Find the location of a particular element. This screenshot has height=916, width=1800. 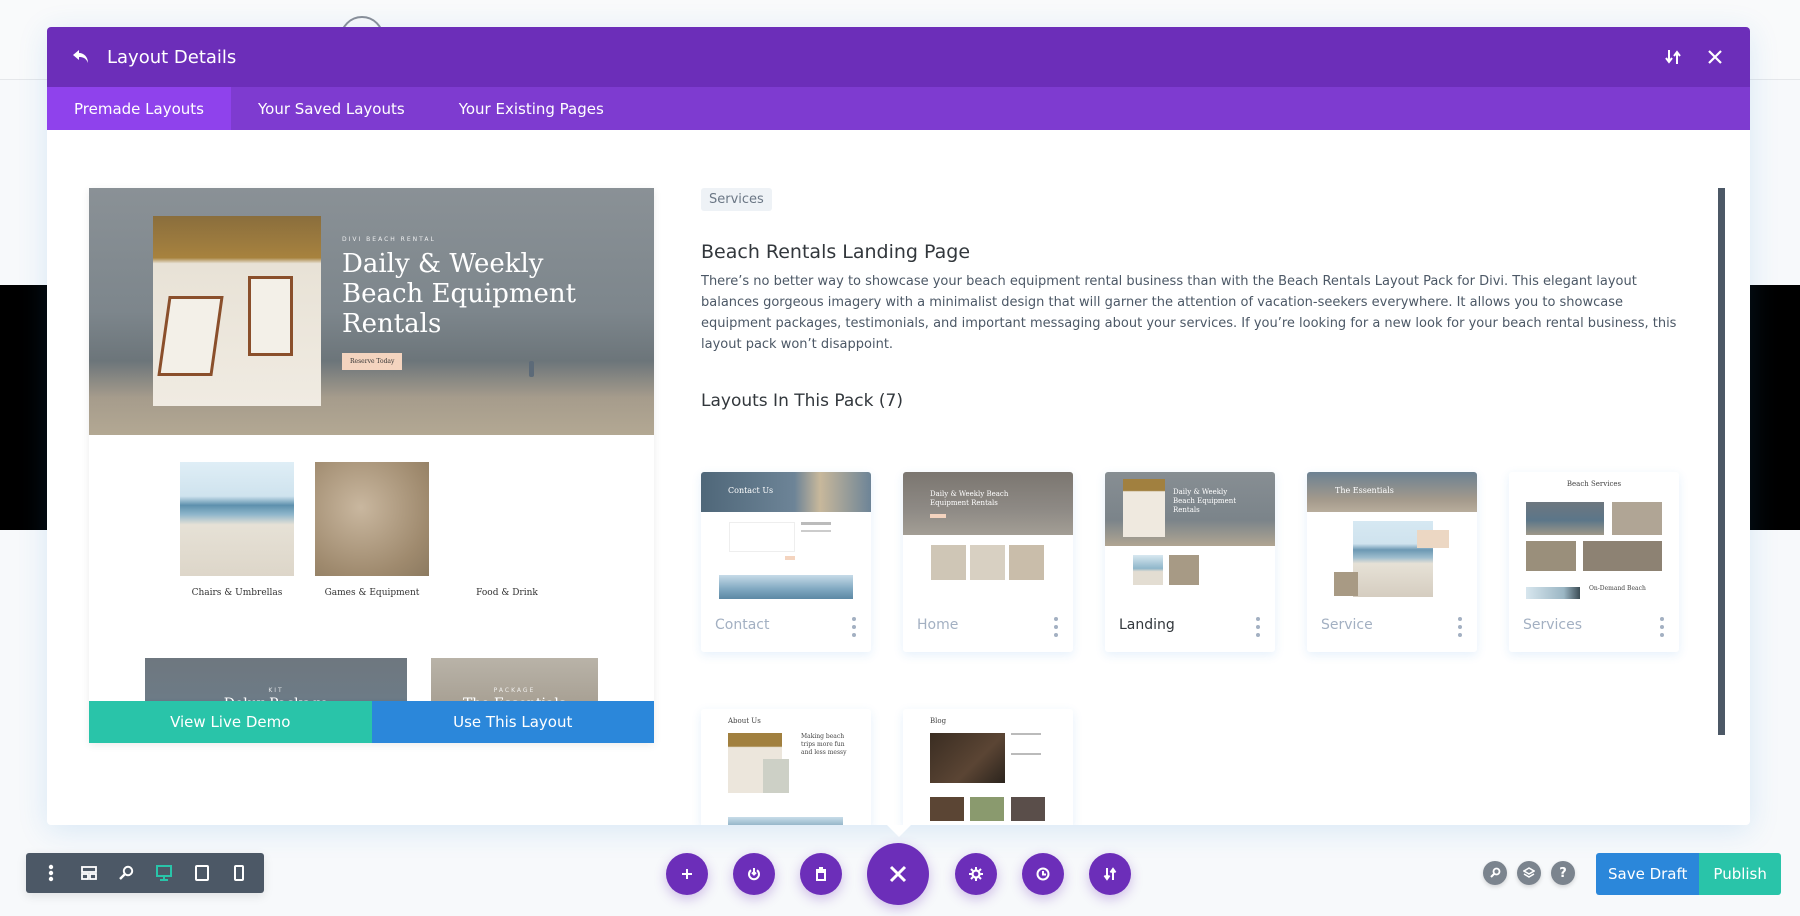

zoom-icon is located at coordinates (126, 873).